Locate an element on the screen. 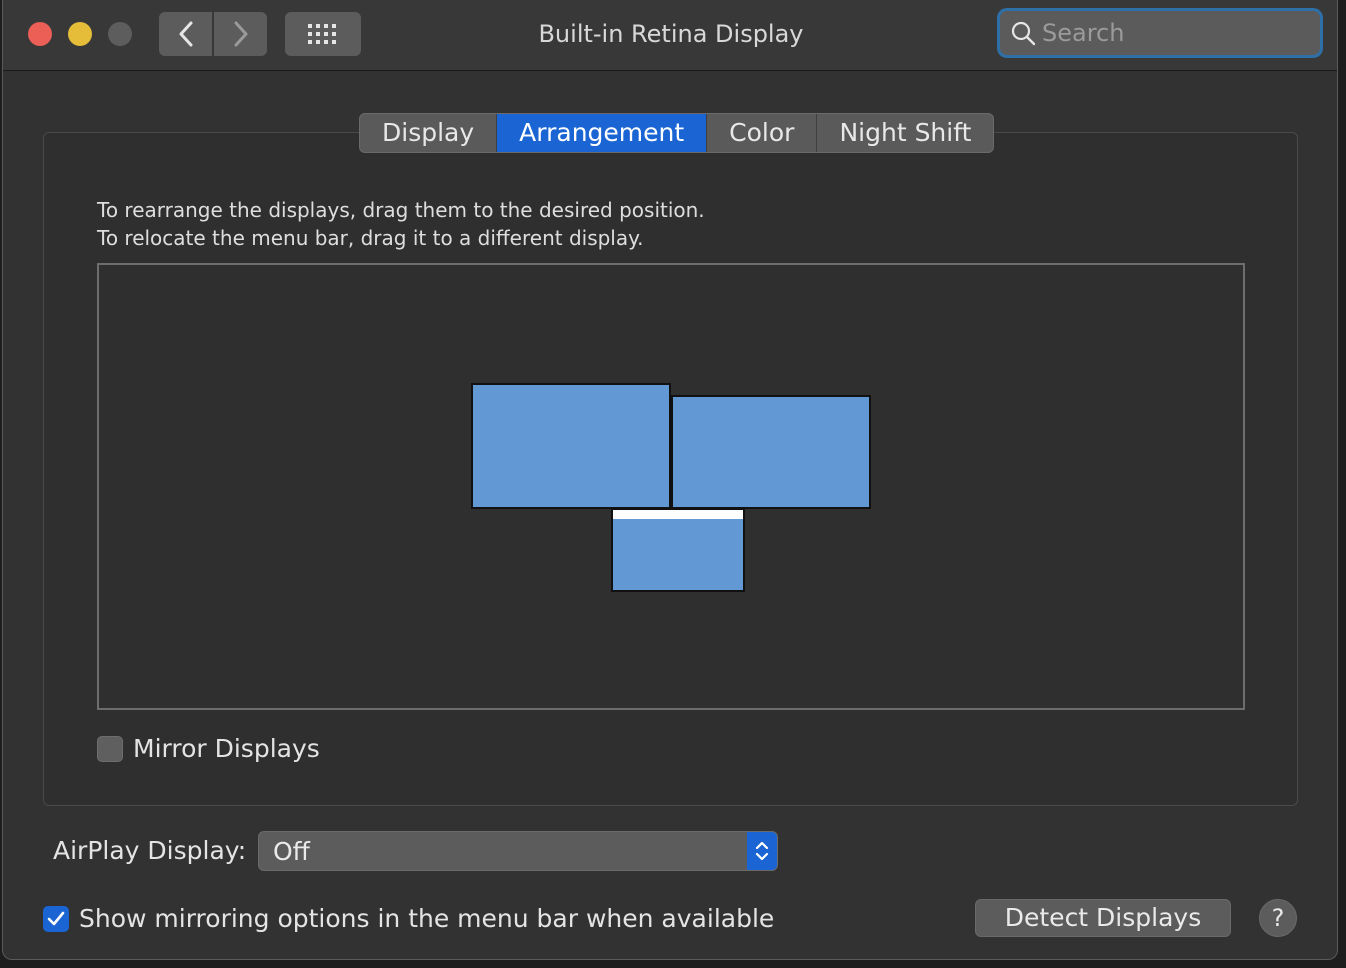 The width and height of the screenshot is (1346, 968). tab-color: Color is located at coordinates (762, 133).